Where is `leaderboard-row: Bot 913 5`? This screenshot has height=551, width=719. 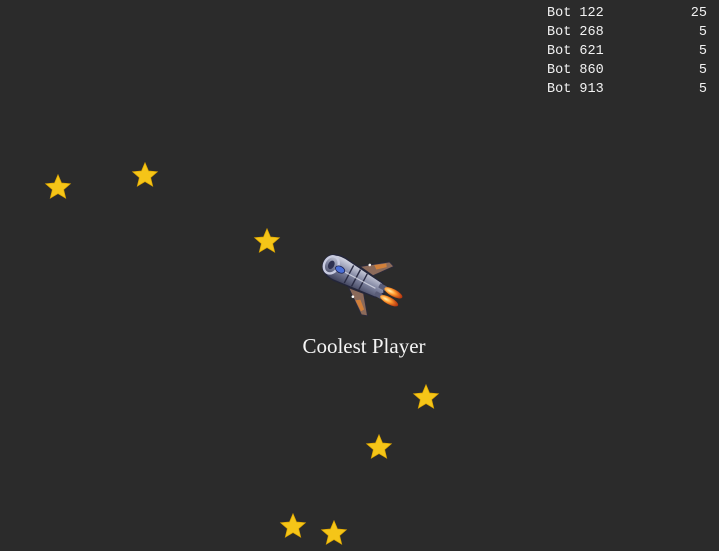 leaderboard-row: Bot 913 5 is located at coordinates (627, 89).